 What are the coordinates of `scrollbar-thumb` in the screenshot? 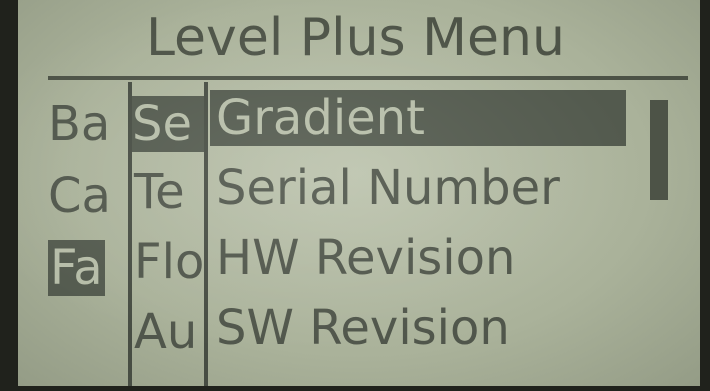 It's located at (659, 150).